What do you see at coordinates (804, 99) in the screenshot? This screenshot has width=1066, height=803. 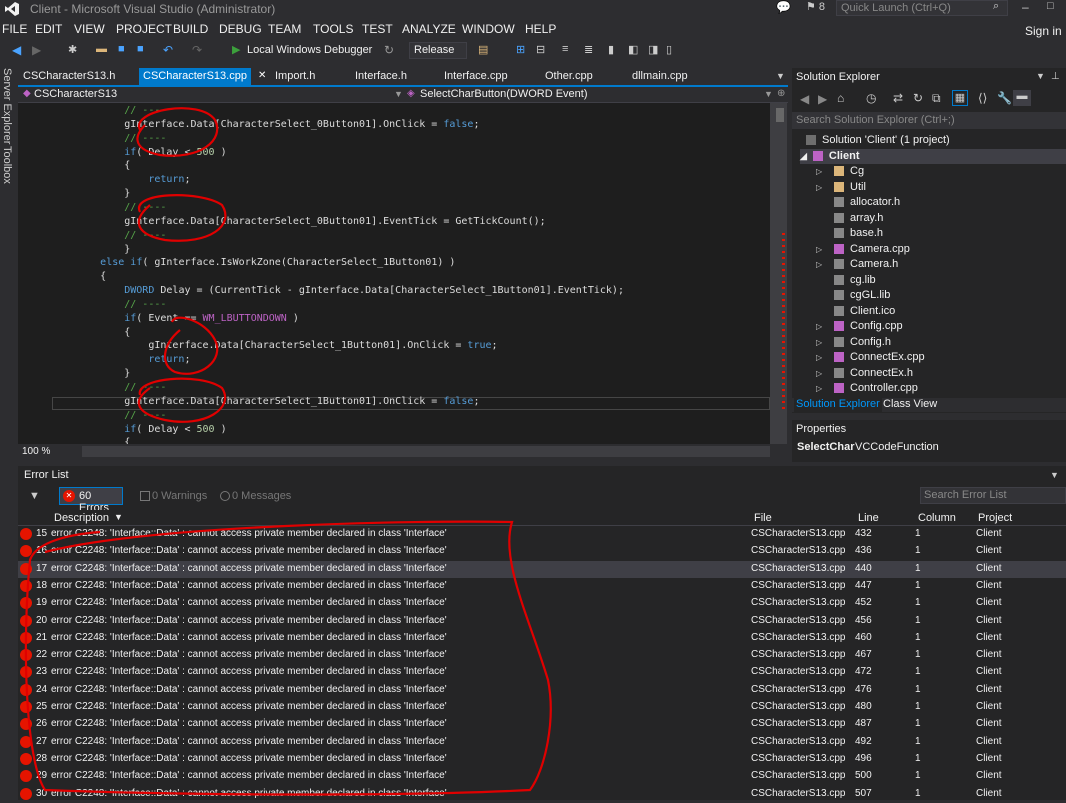 I see `se-back-icon: ◀` at bounding box center [804, 99].